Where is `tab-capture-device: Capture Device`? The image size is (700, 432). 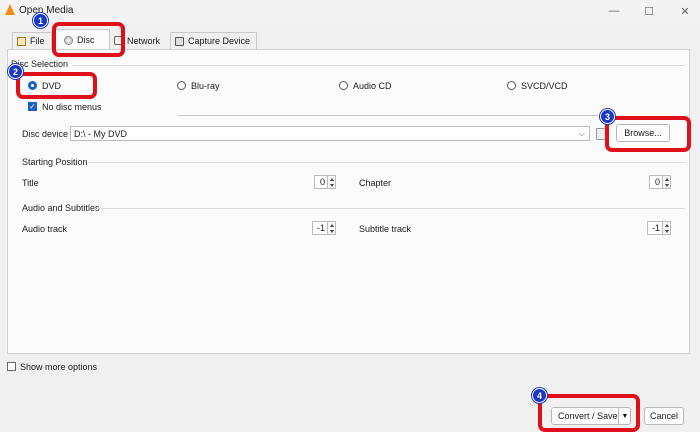 tab-capture-device: Capture Device is located at coordinates (213, 40).